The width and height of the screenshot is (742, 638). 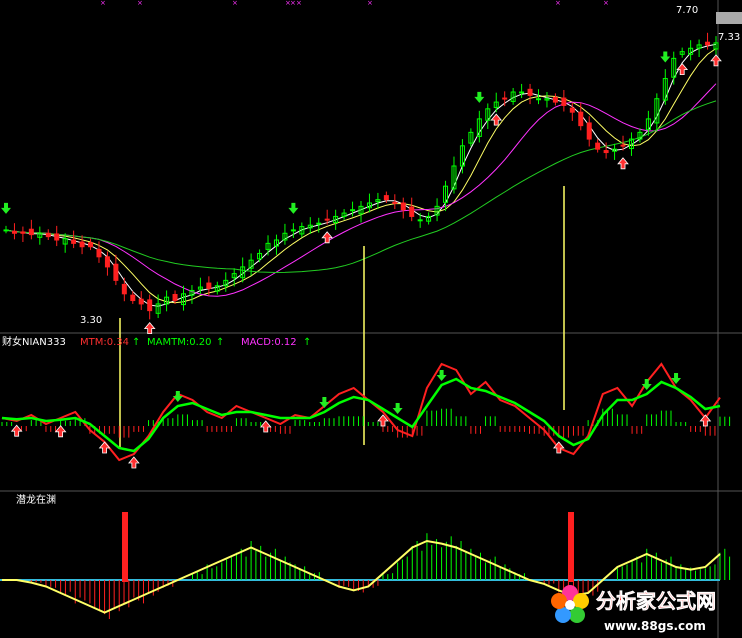 I want to click on macd-arrow: ↑, so click(x=307, y=342).